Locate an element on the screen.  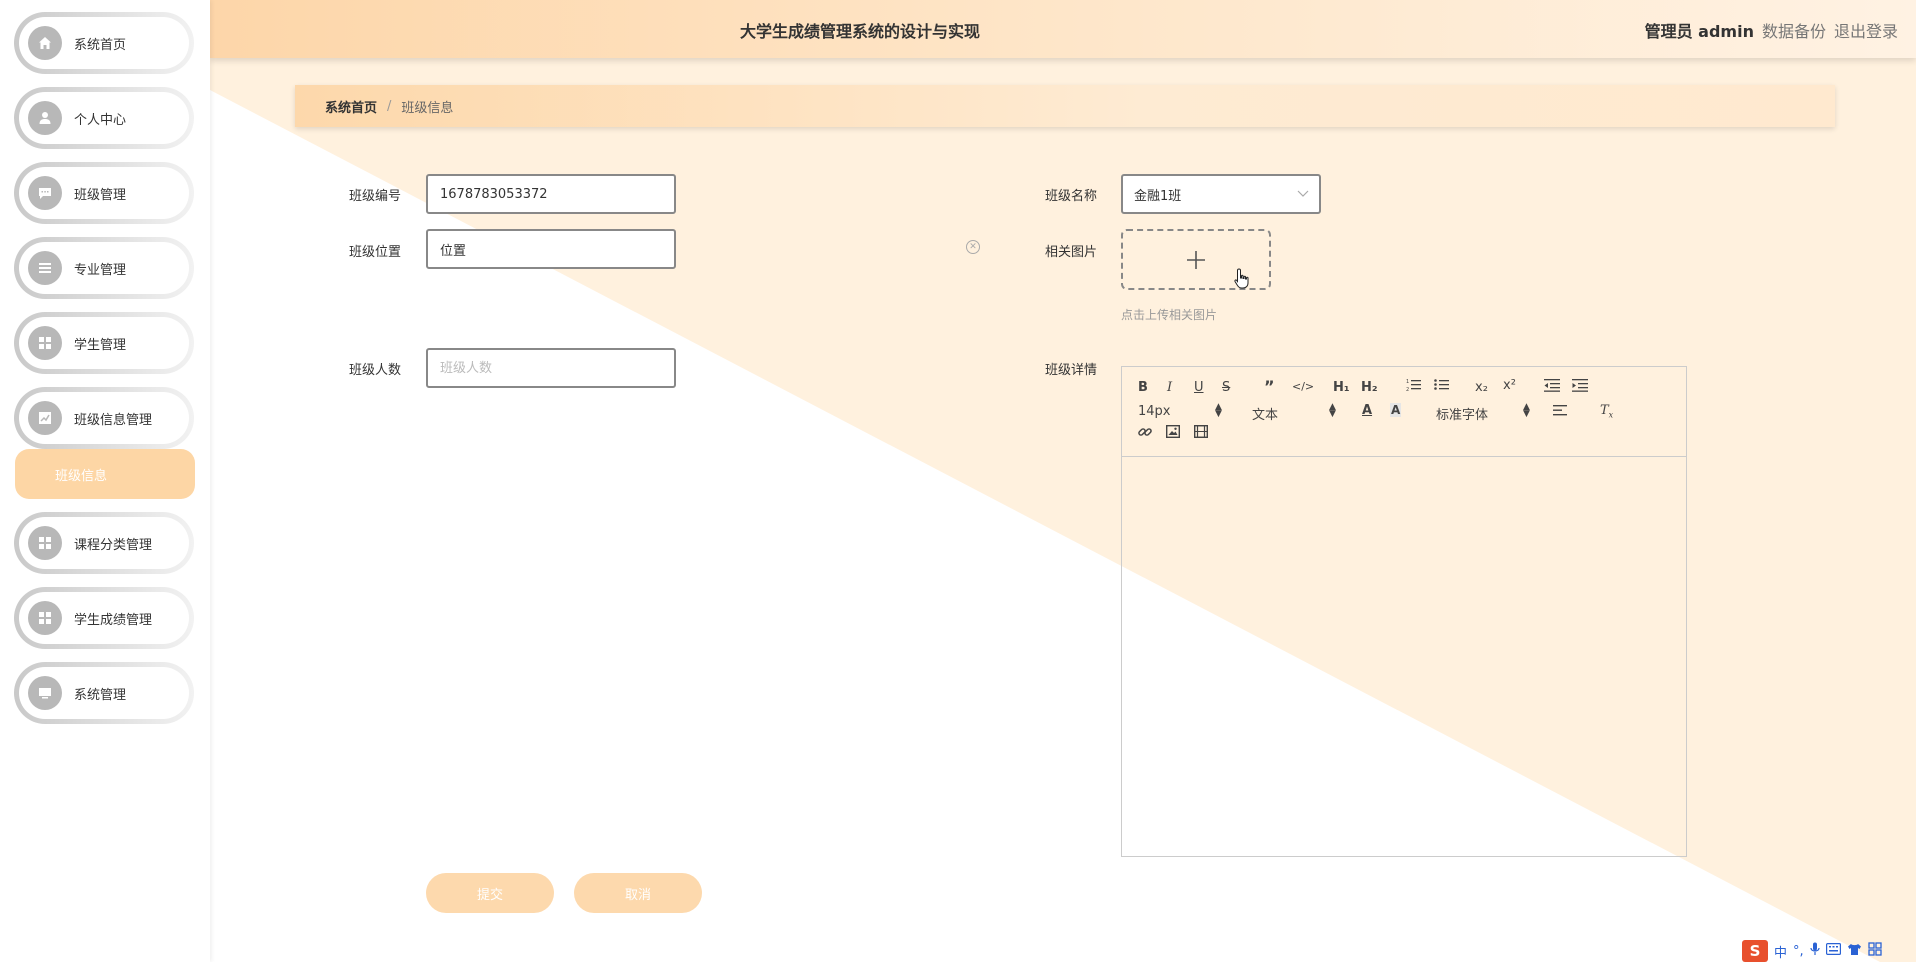
italic-icon: I is located at coordinates (1169, 387).